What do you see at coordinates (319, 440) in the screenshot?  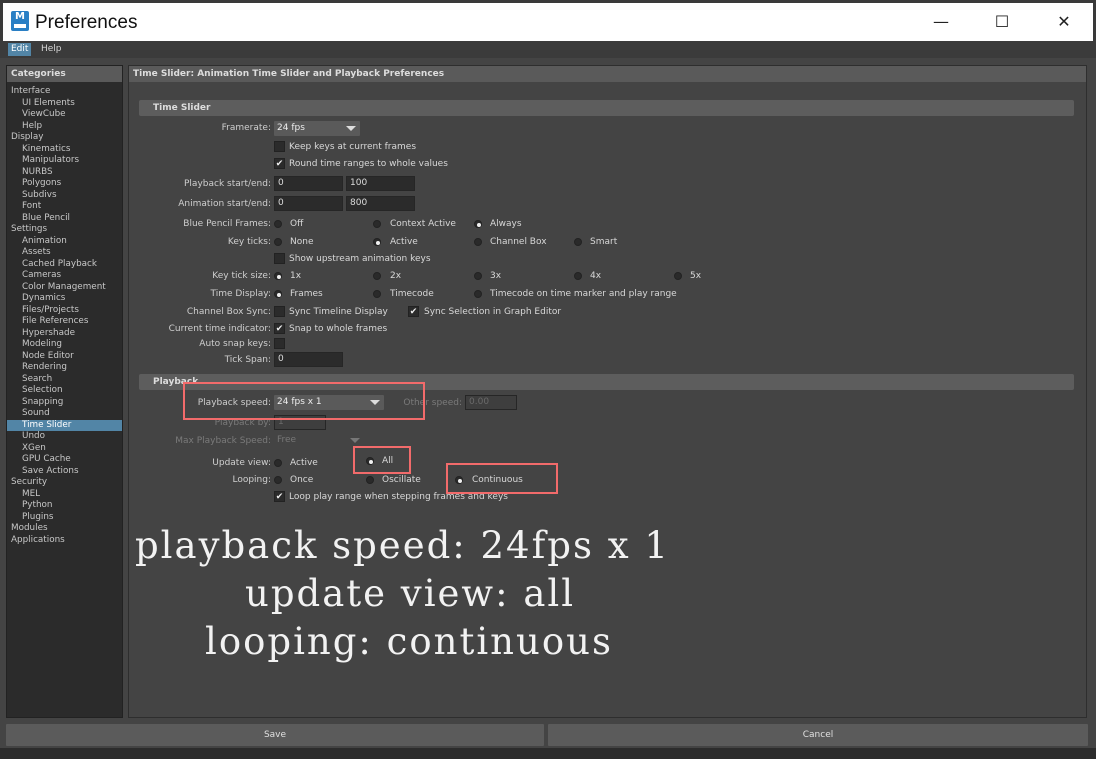 I see `max-playback-speed-dropdown: Free` at bounding box center [319, 440].